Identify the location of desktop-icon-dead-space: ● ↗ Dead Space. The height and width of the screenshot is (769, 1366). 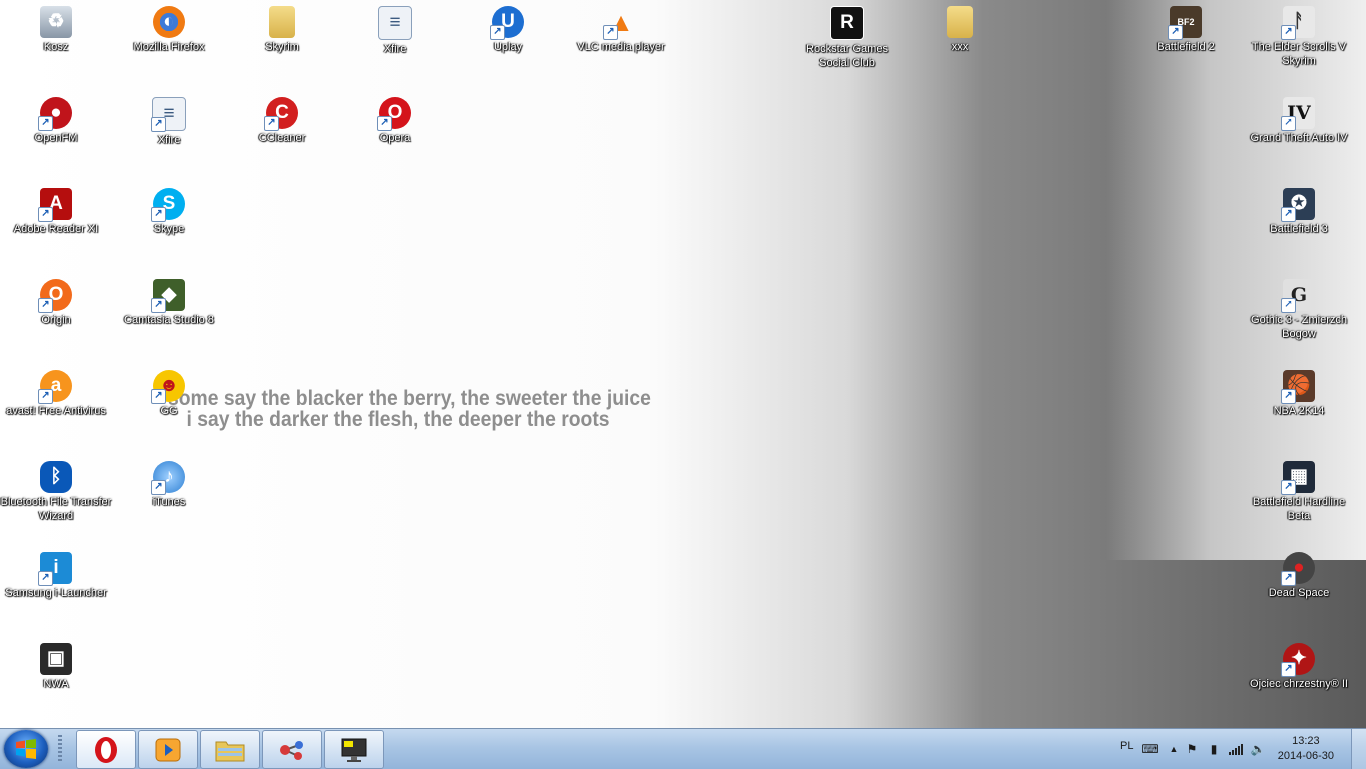
(1299, 576).